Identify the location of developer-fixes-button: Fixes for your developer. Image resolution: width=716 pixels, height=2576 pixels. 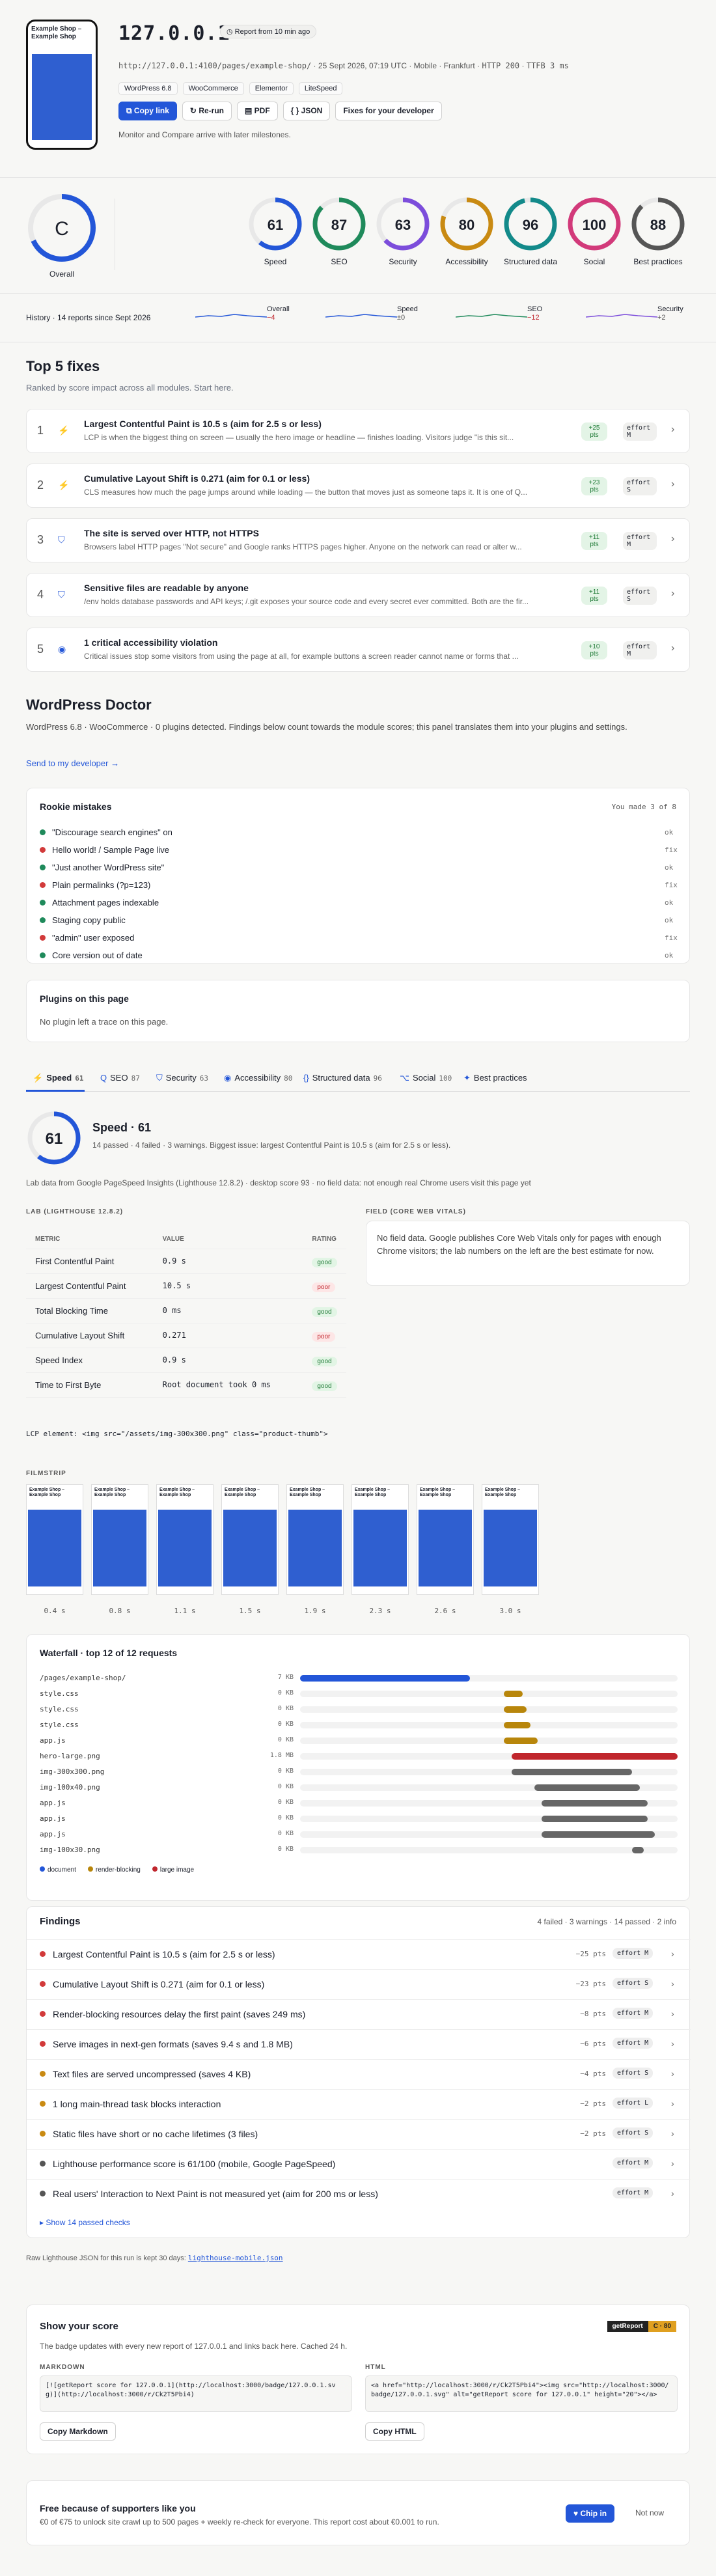
(388, 111).